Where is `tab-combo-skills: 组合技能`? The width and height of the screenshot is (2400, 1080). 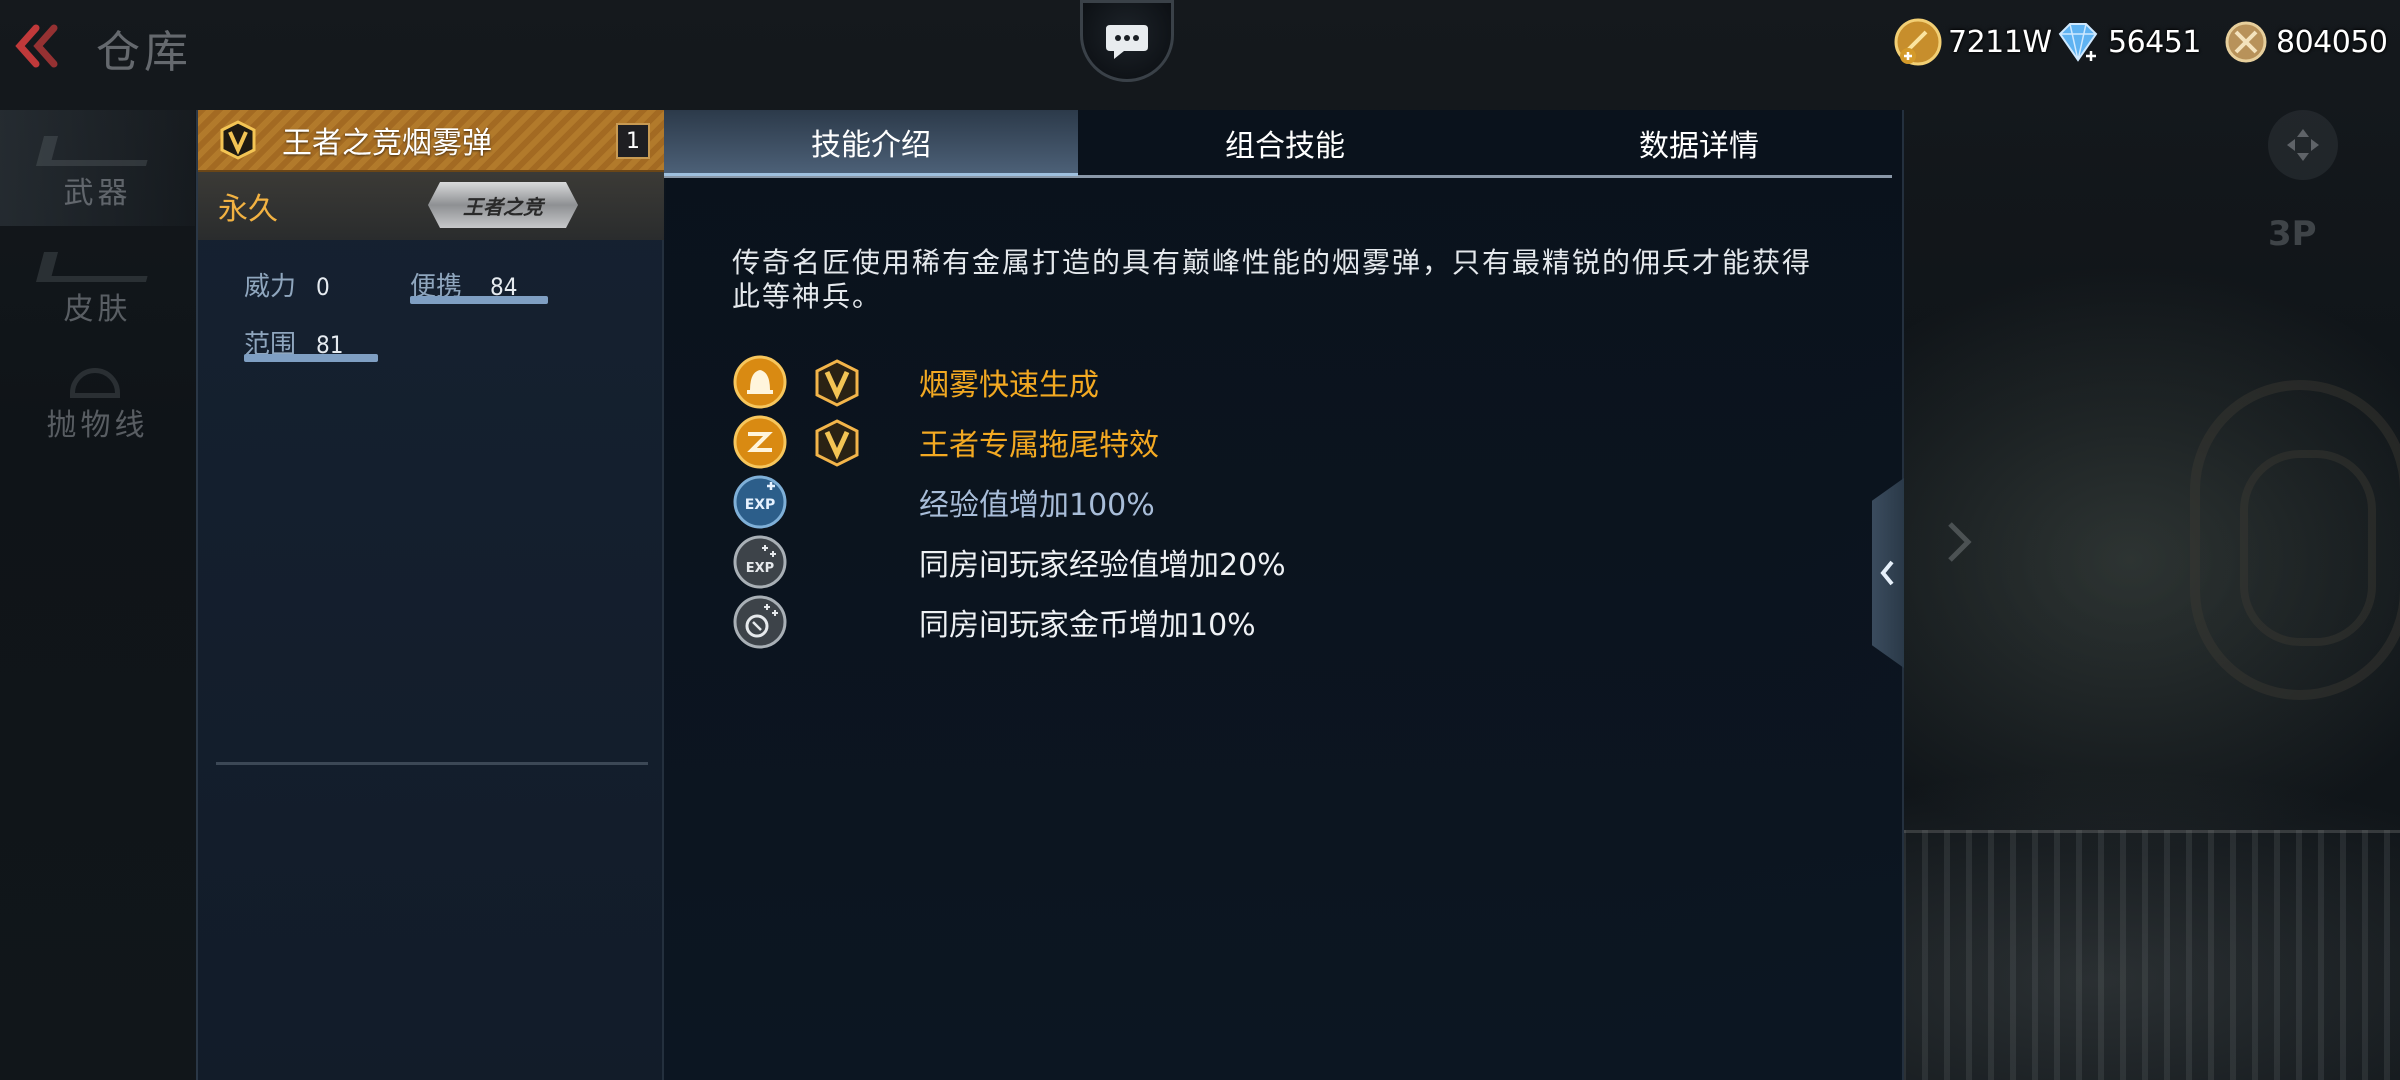
tab-combo-skills: 组合技能 is located at coordinates (1285, 143).